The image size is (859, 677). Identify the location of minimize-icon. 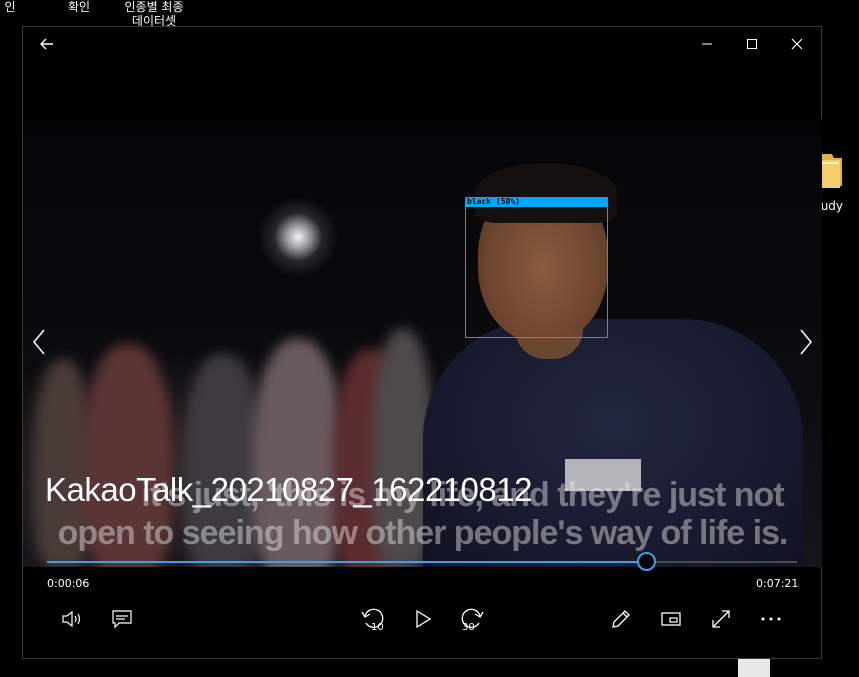
(707, 44).